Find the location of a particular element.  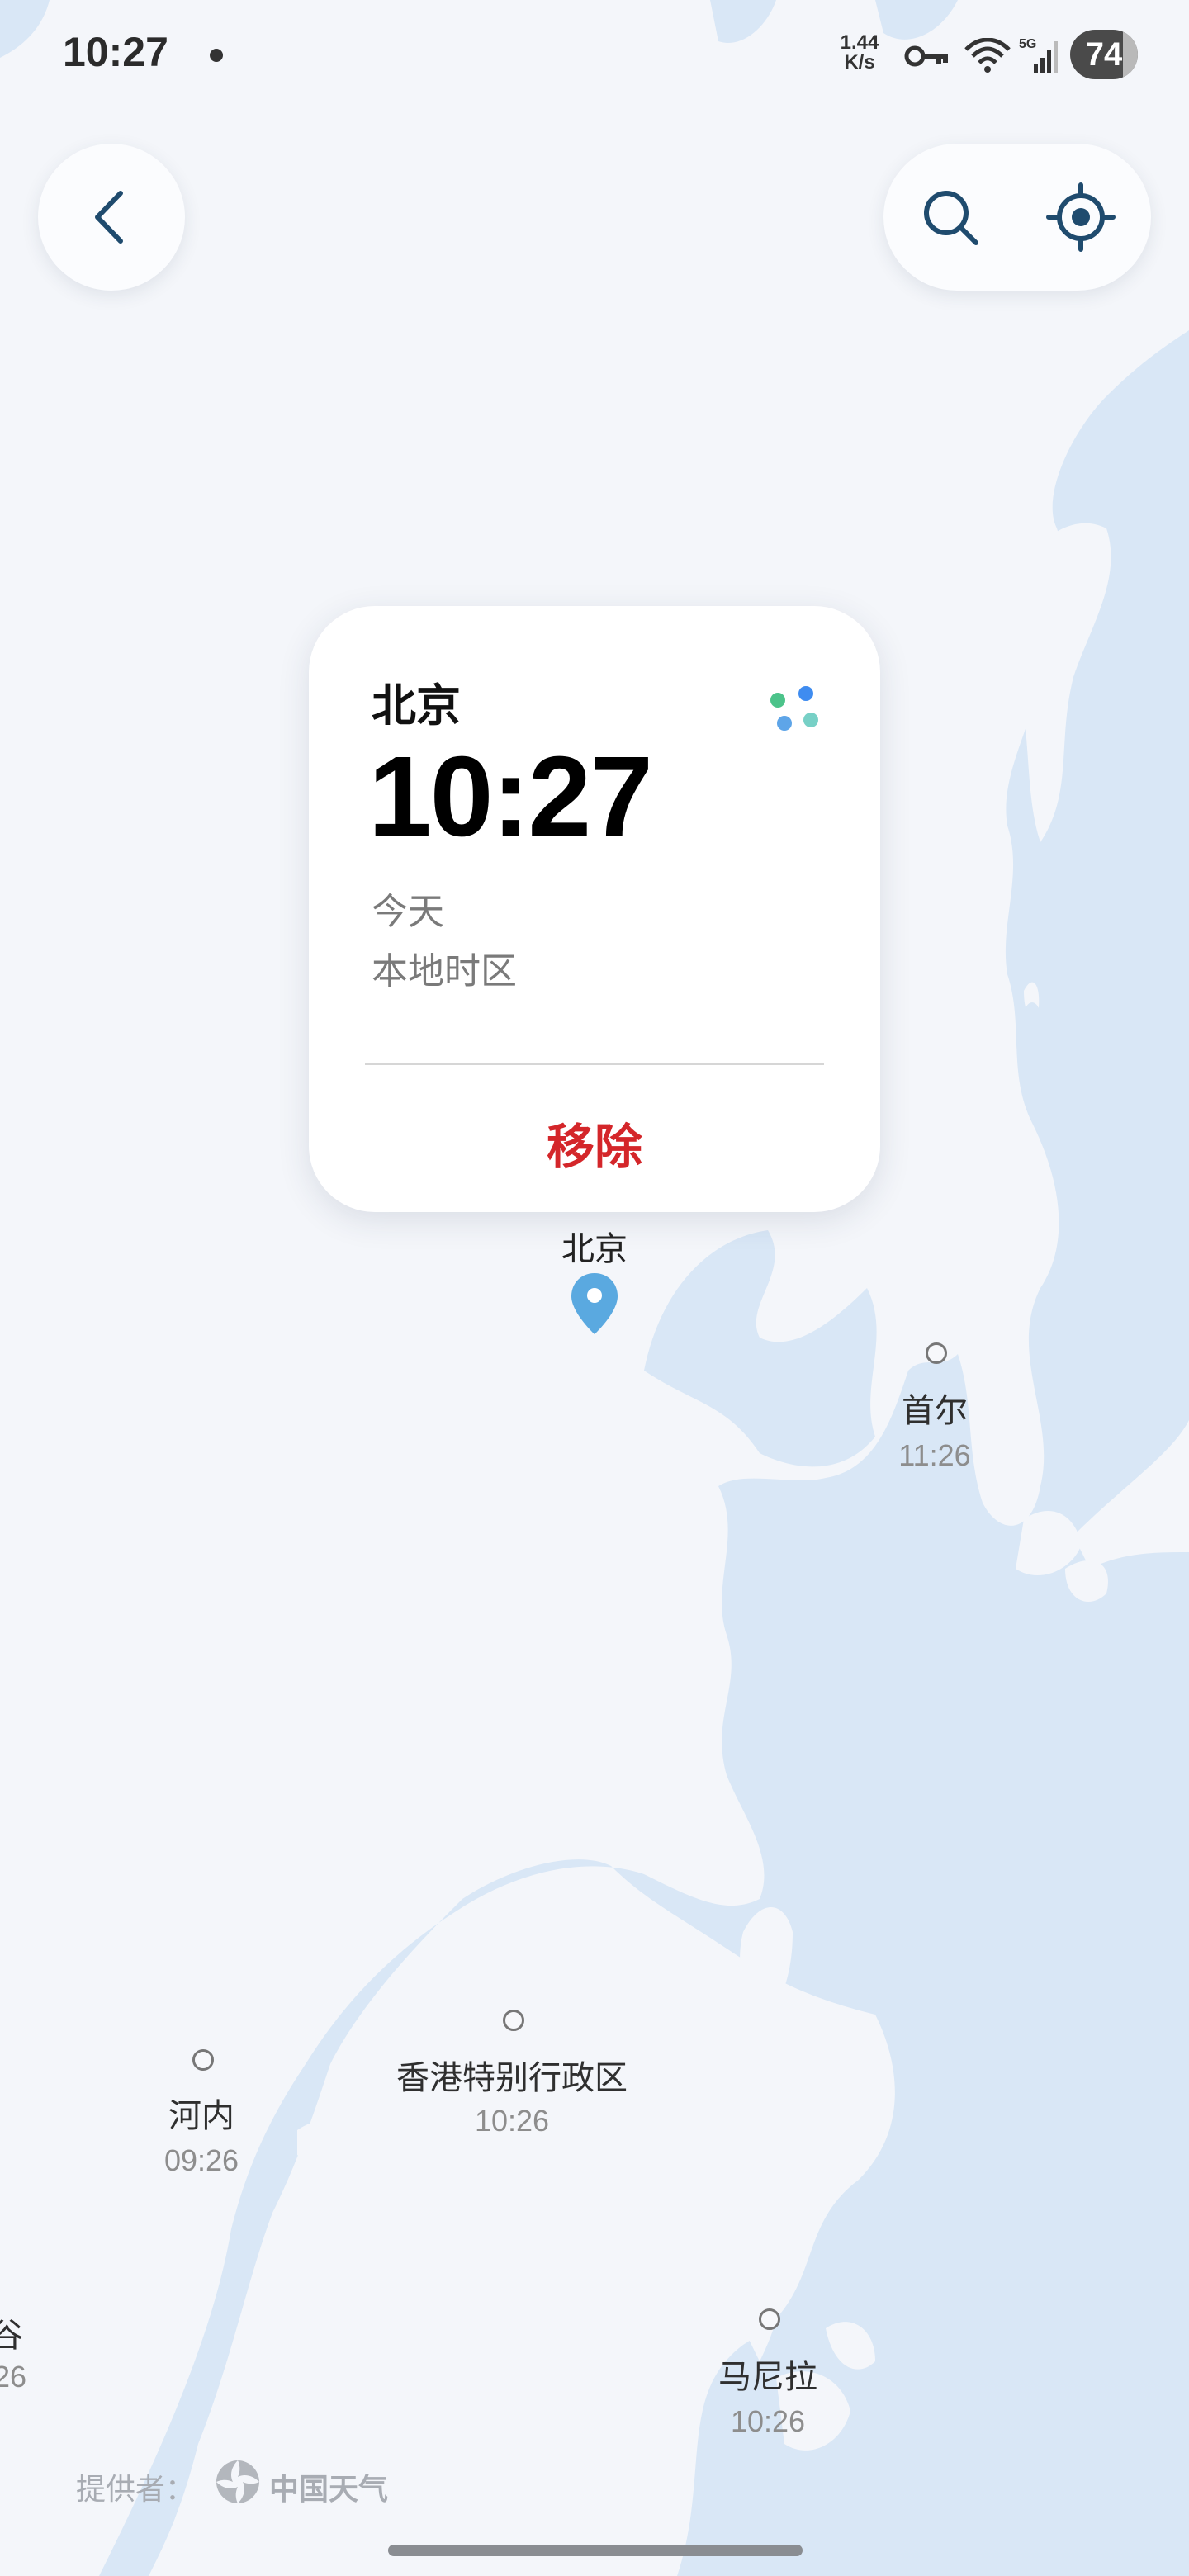

city-label-seoul: 首尔 is located at coordinates (935, 1411).